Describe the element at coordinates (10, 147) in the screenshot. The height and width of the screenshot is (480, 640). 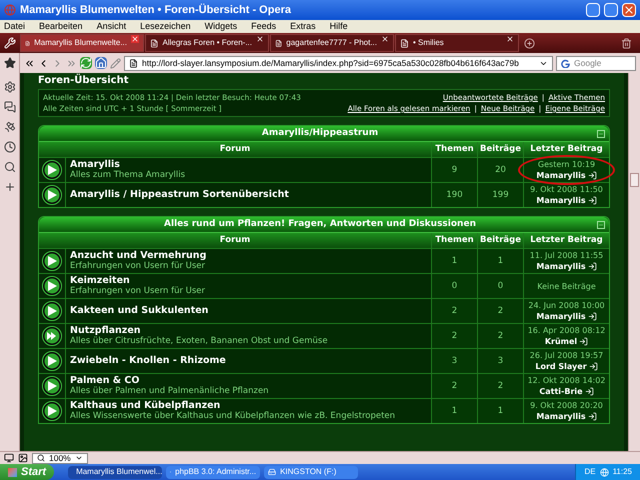
I see `clock-icon` at that location.